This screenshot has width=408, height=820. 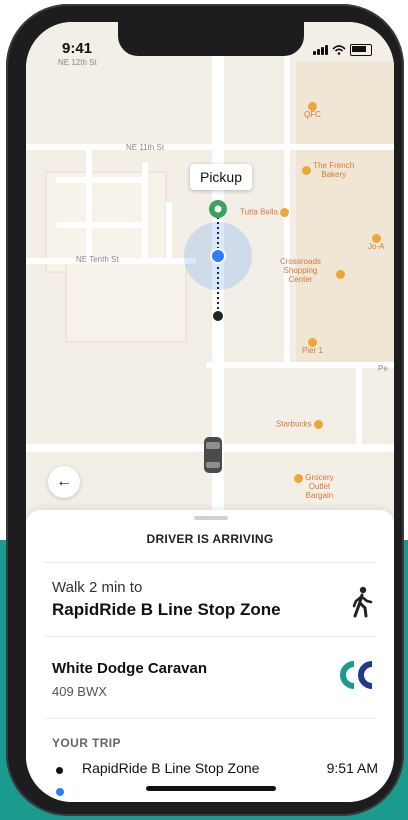 I want to click on walk-subtitle: Walk 2 min to, so click(x=97, y=587).